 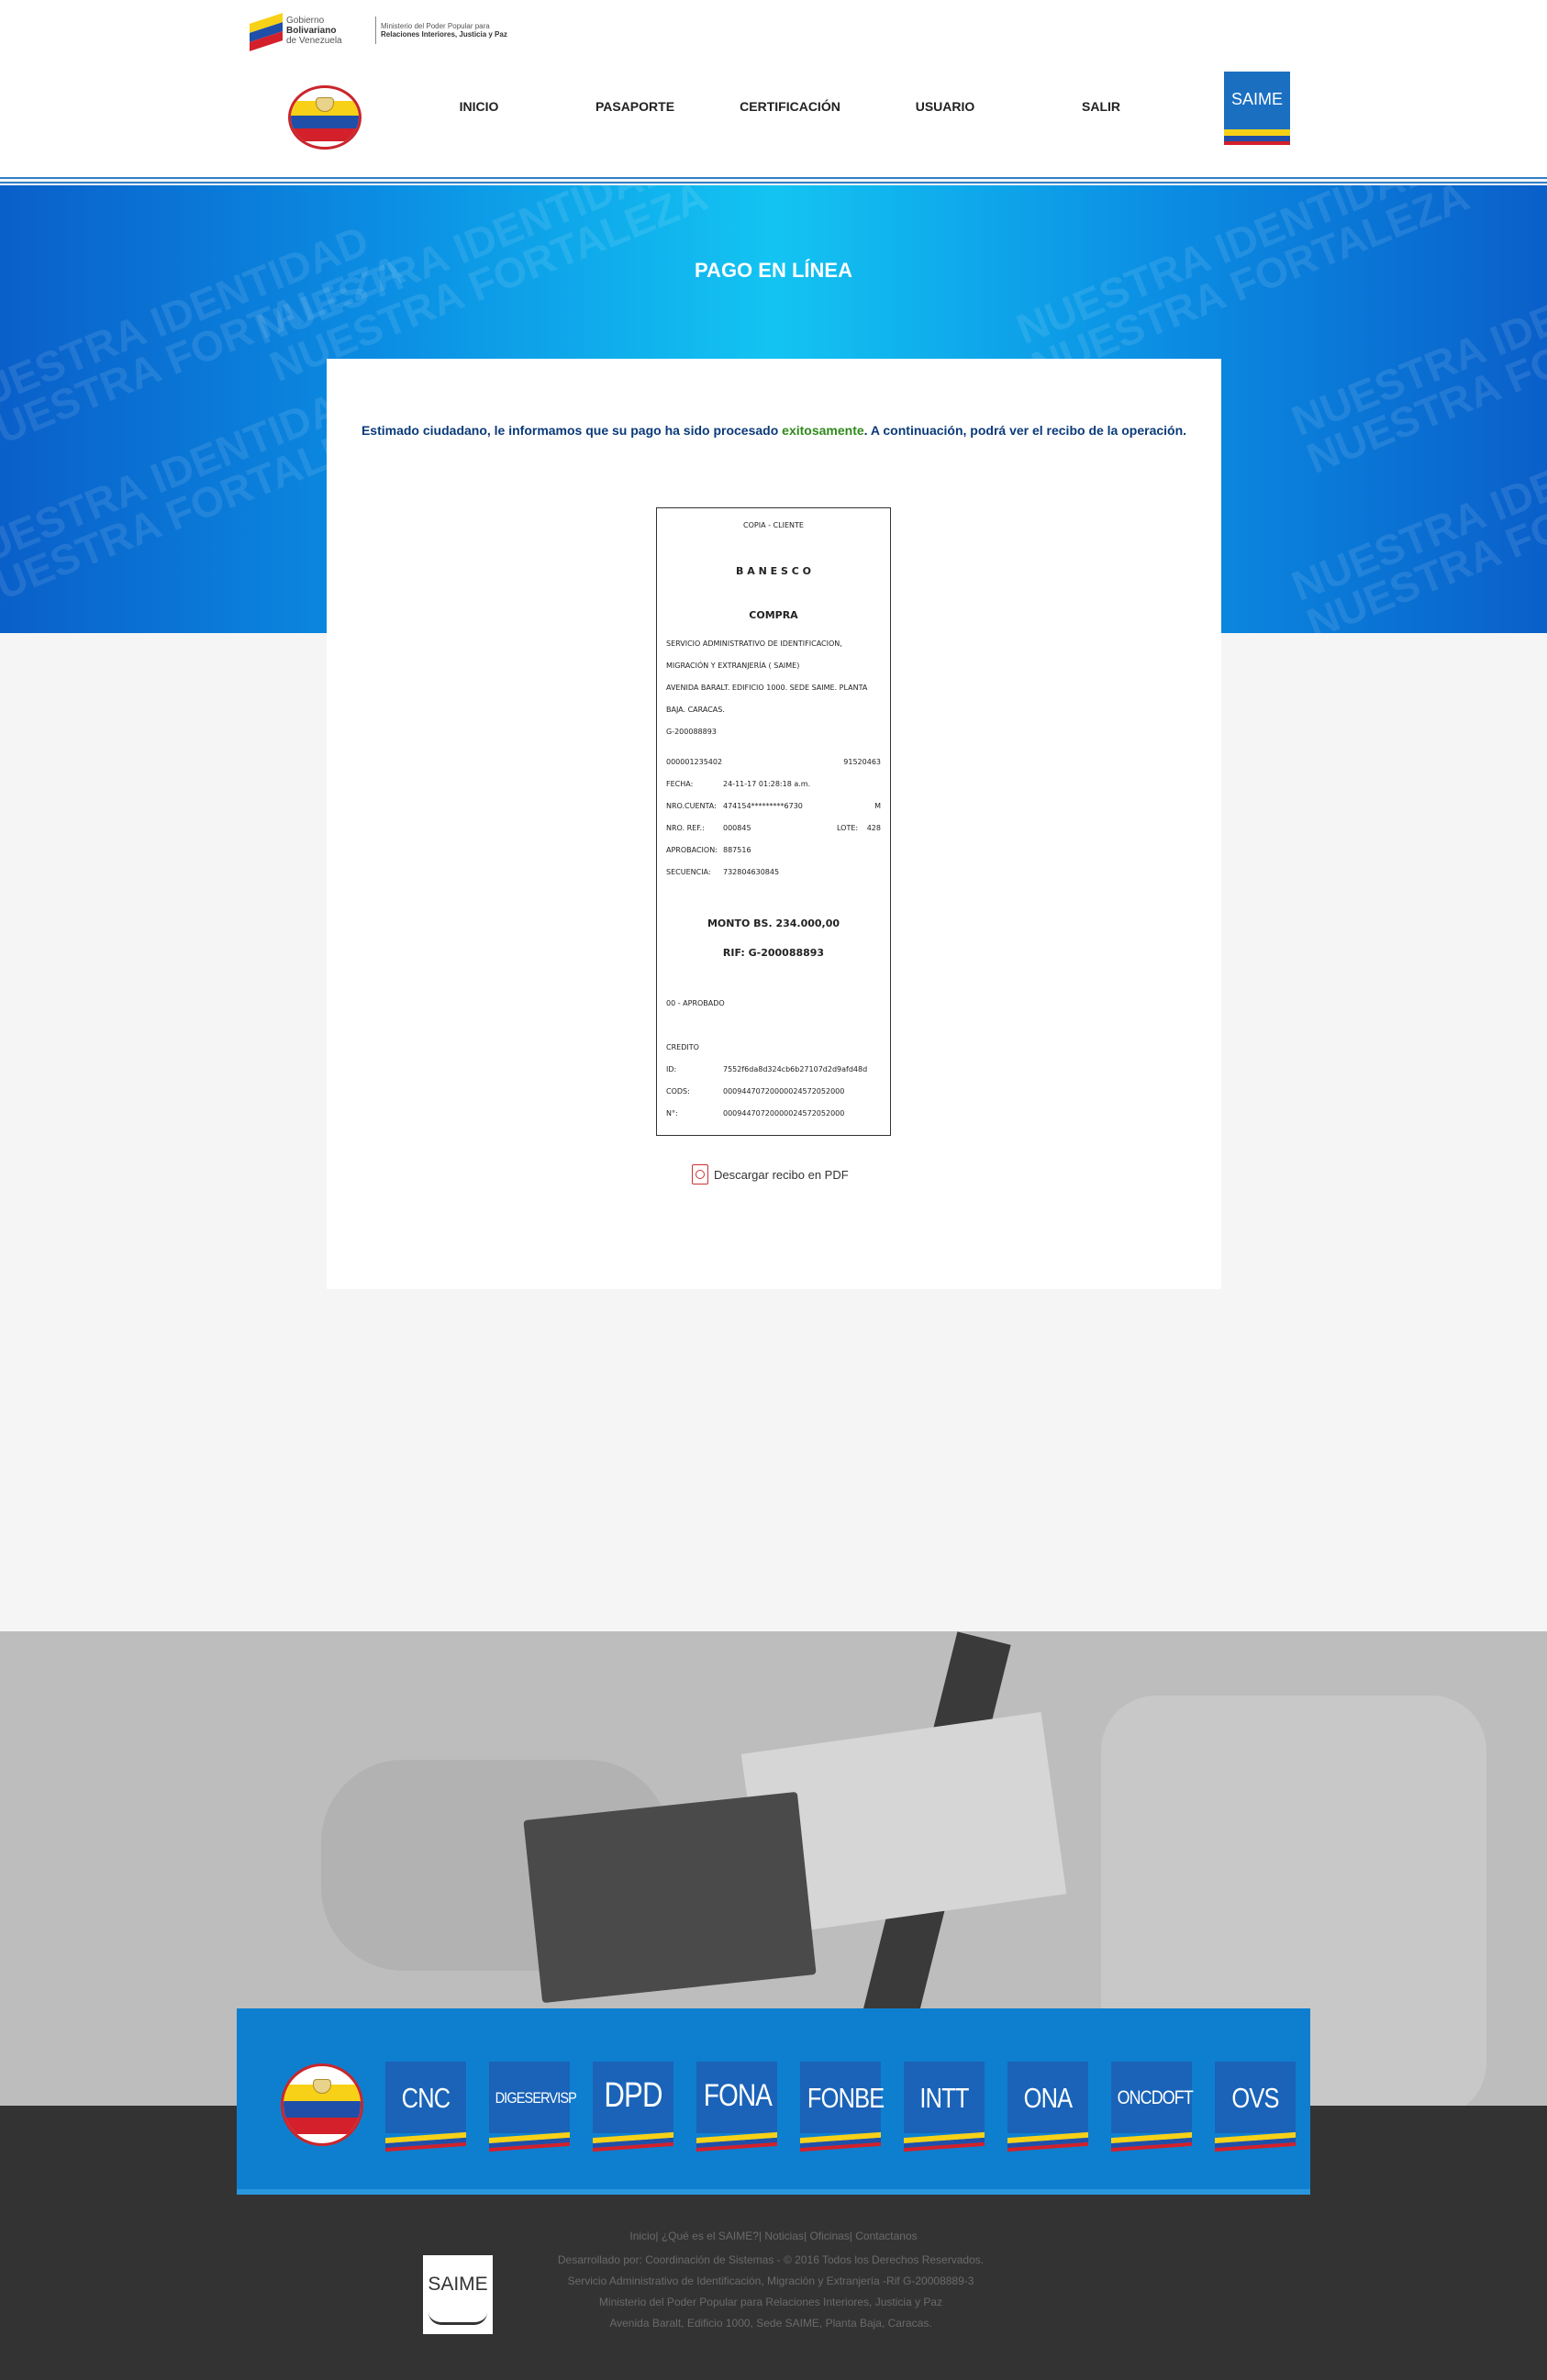 What do you see at coordinates (862, 762) in the screenshot?
I see `receipt-affiliate: 91520463` at bounding box center [862, 762].